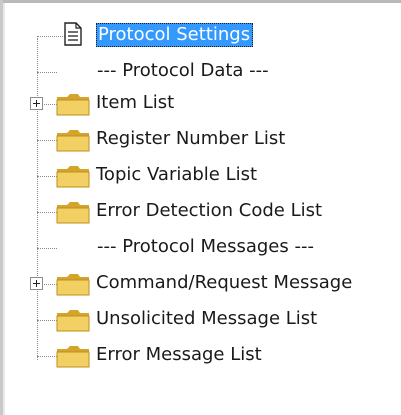 The image size is (401, 415). I want to click on document-icon, so click(73, 34).